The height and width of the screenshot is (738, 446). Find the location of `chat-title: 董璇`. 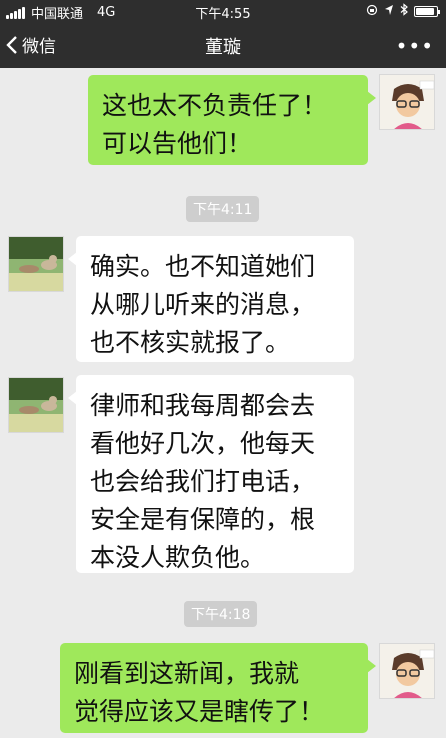

chat-title: 董璇 is located at coordinates (223, 47).